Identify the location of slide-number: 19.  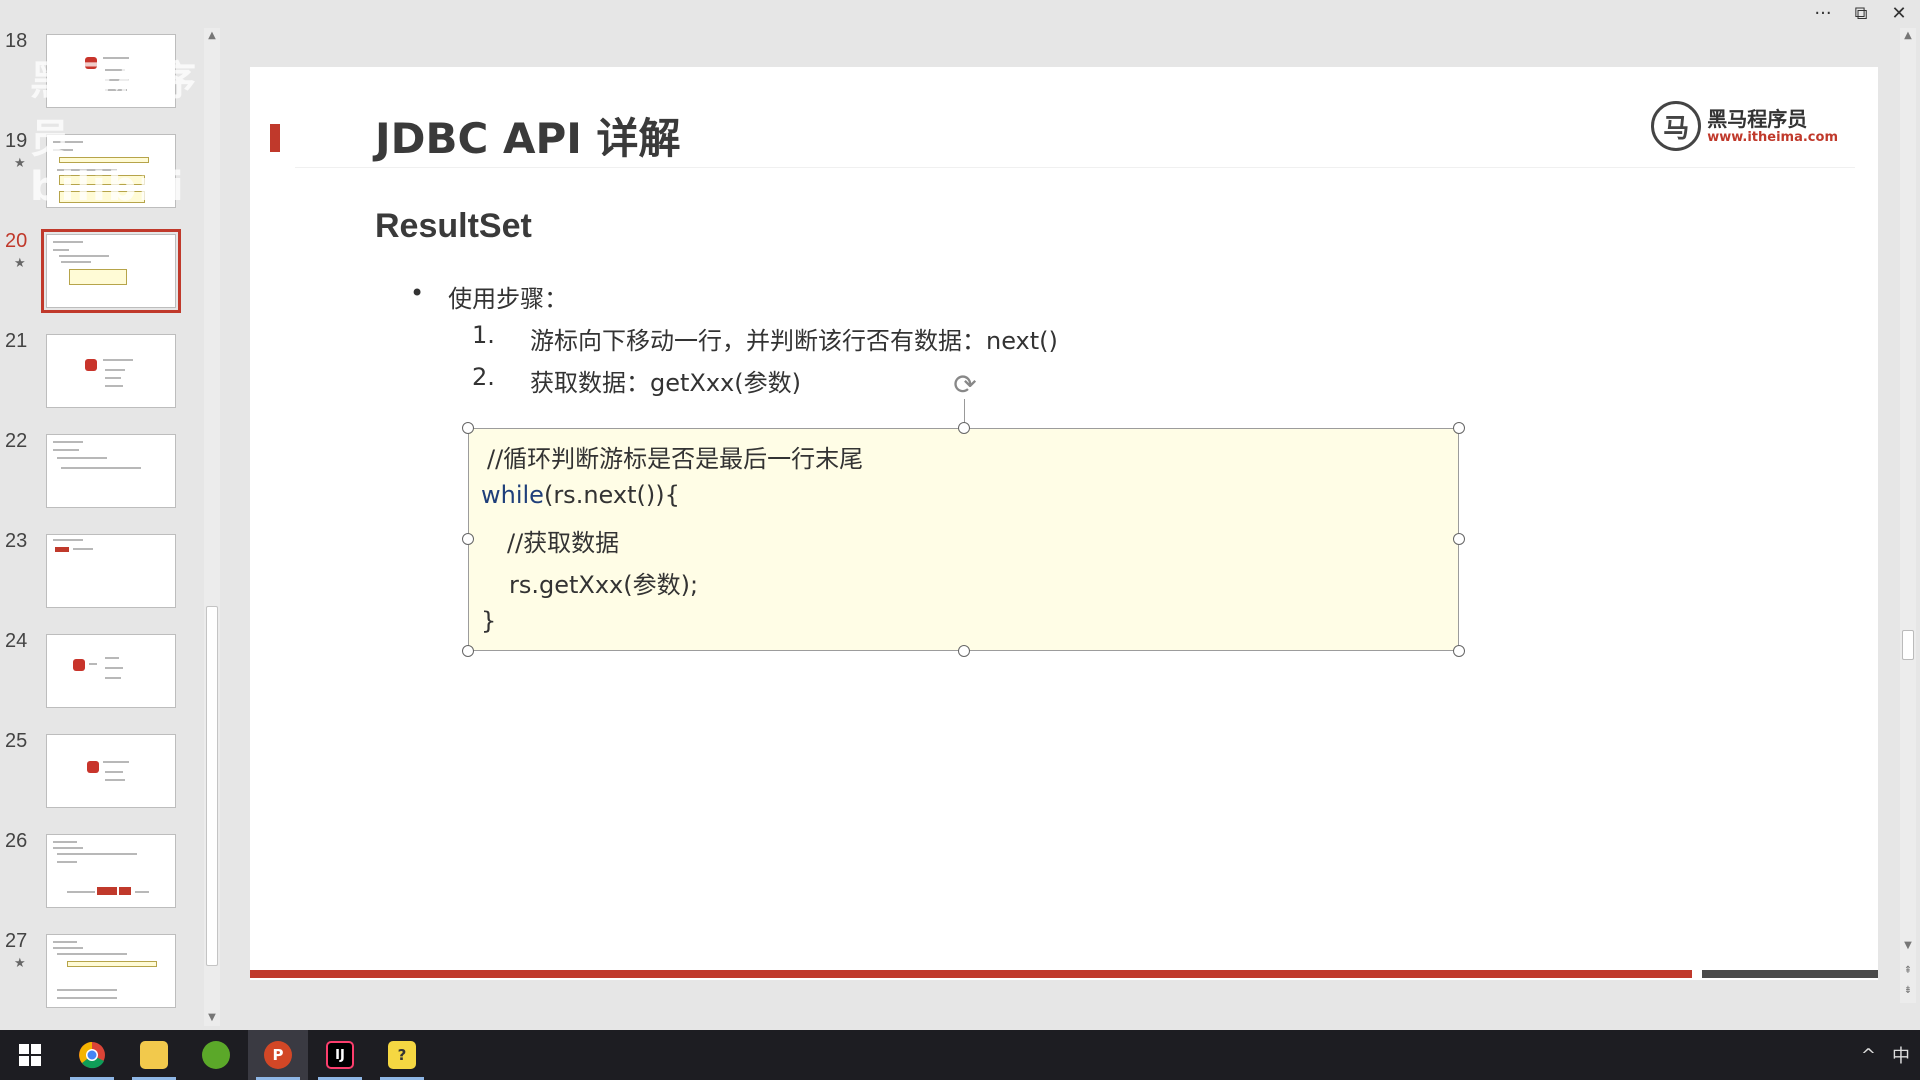
(16, 141).